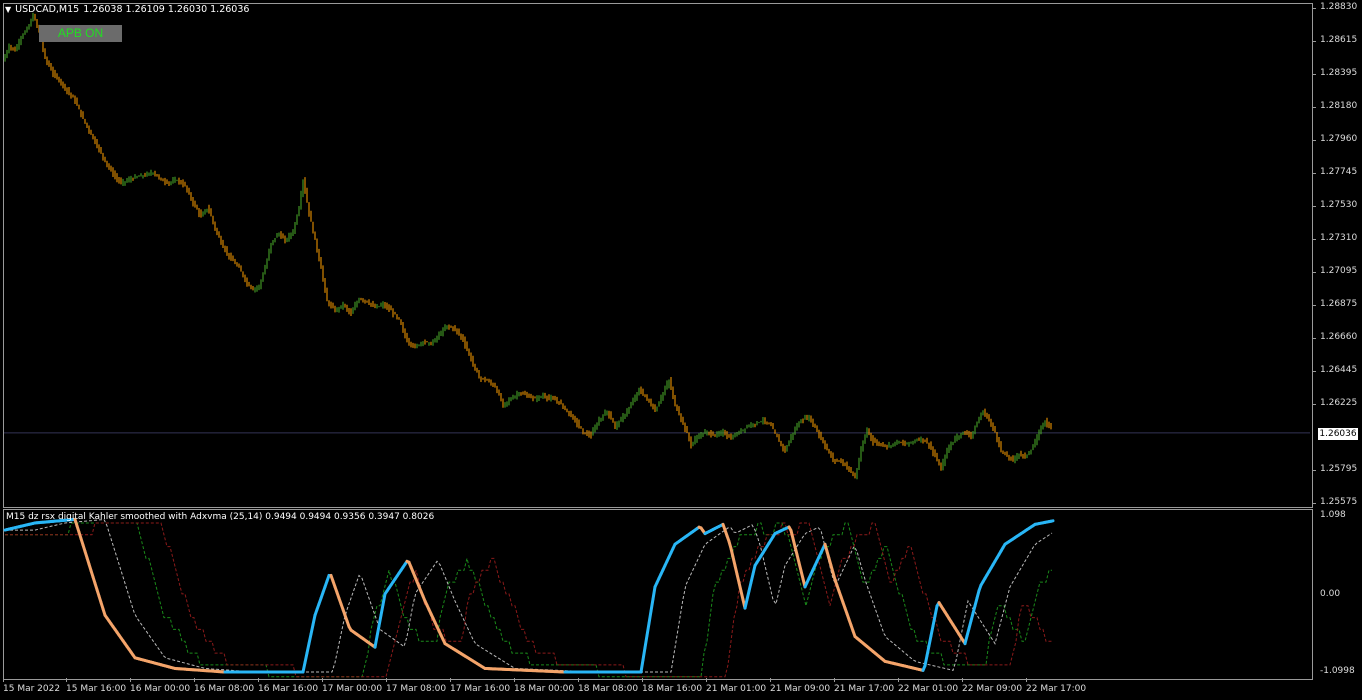 This screenshot has width=1362, height=700. I want to click on time-tick-label: 16 Mar 16:00, so click(288, 689).